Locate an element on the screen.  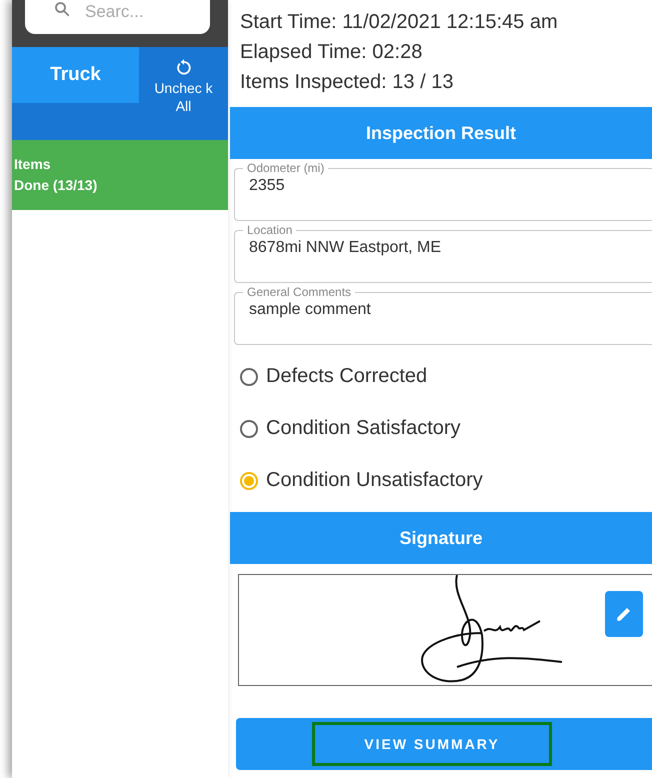
radio-option: Defects Corrected is located at coordinates (446, 376).